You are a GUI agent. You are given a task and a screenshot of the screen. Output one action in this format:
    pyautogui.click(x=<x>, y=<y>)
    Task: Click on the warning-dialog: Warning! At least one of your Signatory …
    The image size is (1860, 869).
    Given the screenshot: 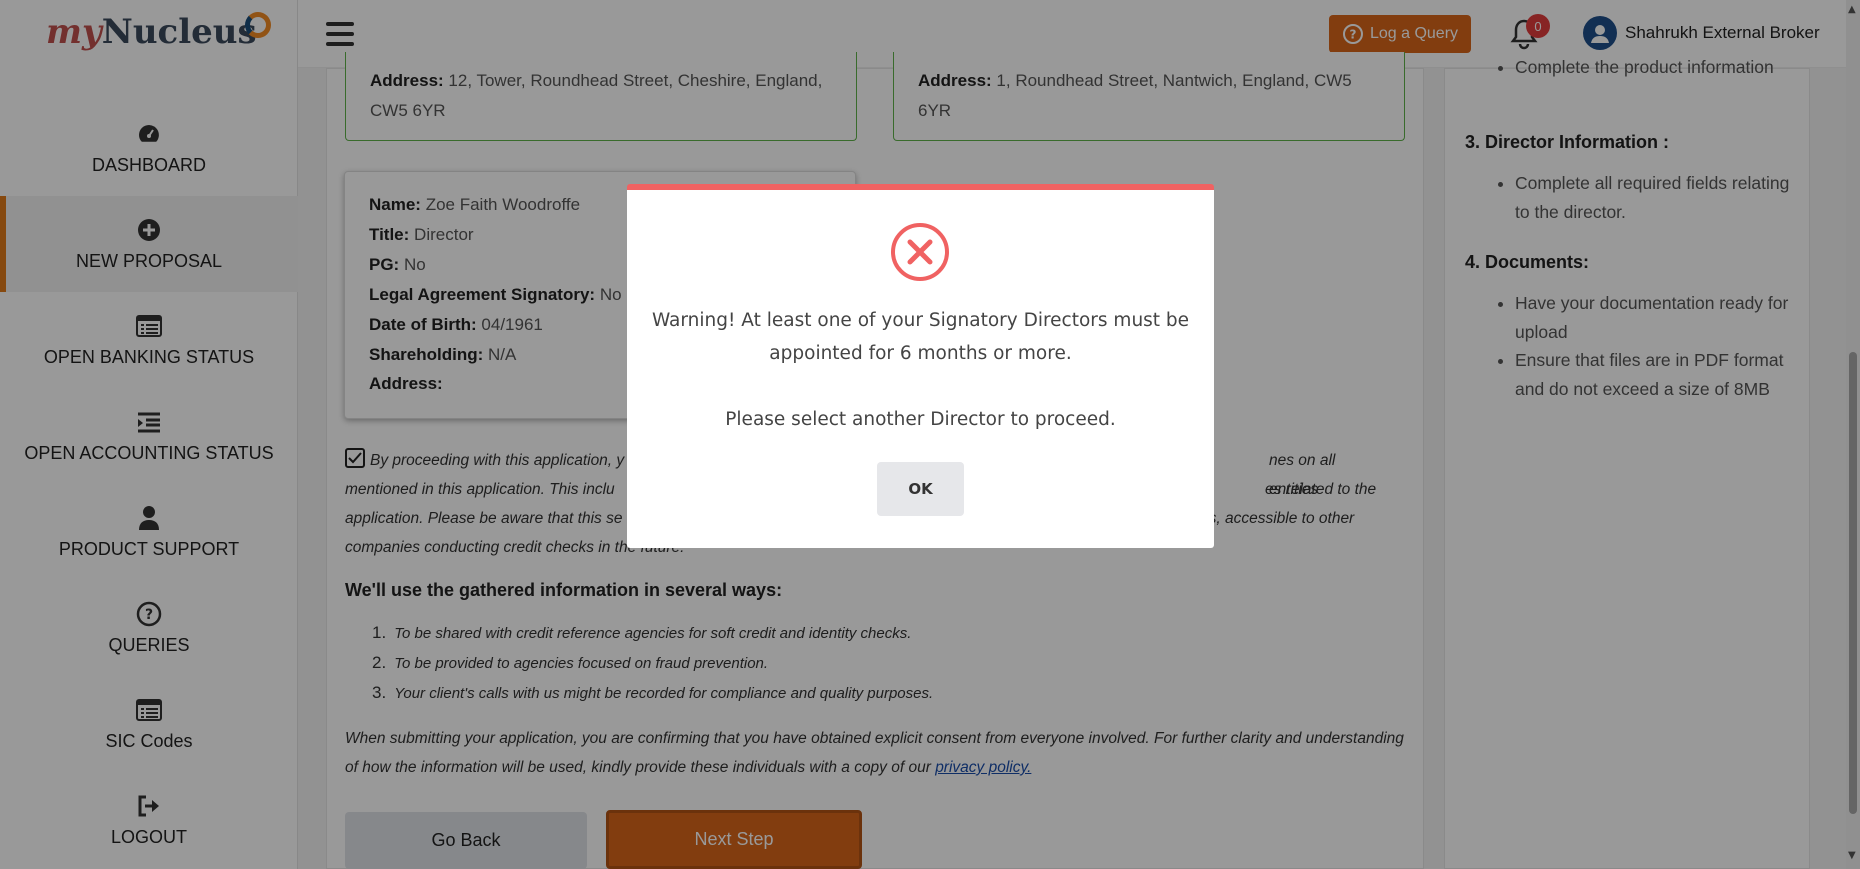 What is the action you would take?
    pyautogui.click(x=920, y=366)
    